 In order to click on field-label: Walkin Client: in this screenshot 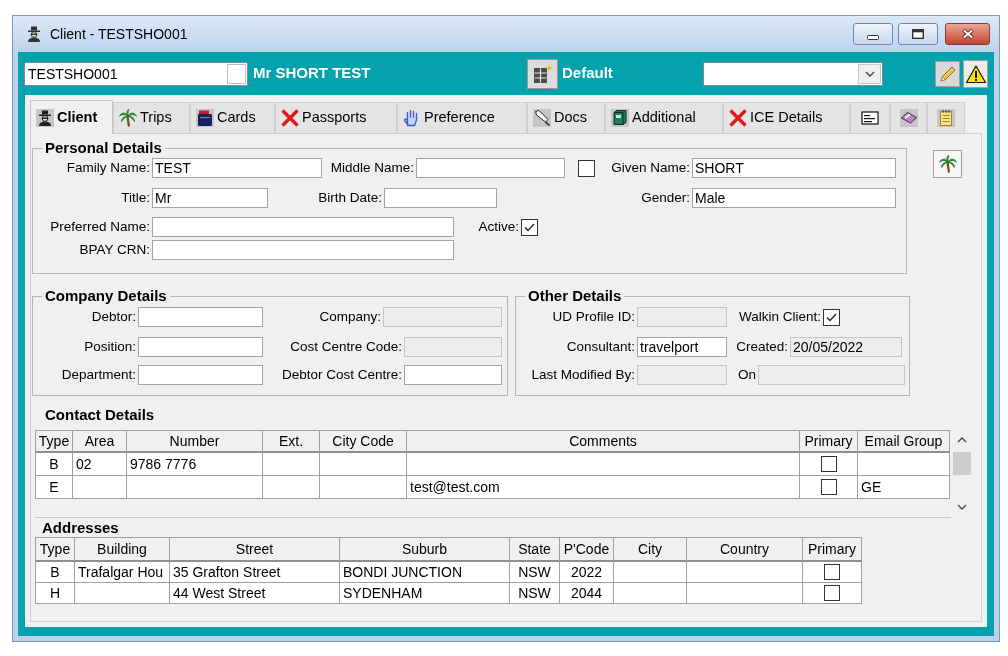, I will do `click(779, 316)`.